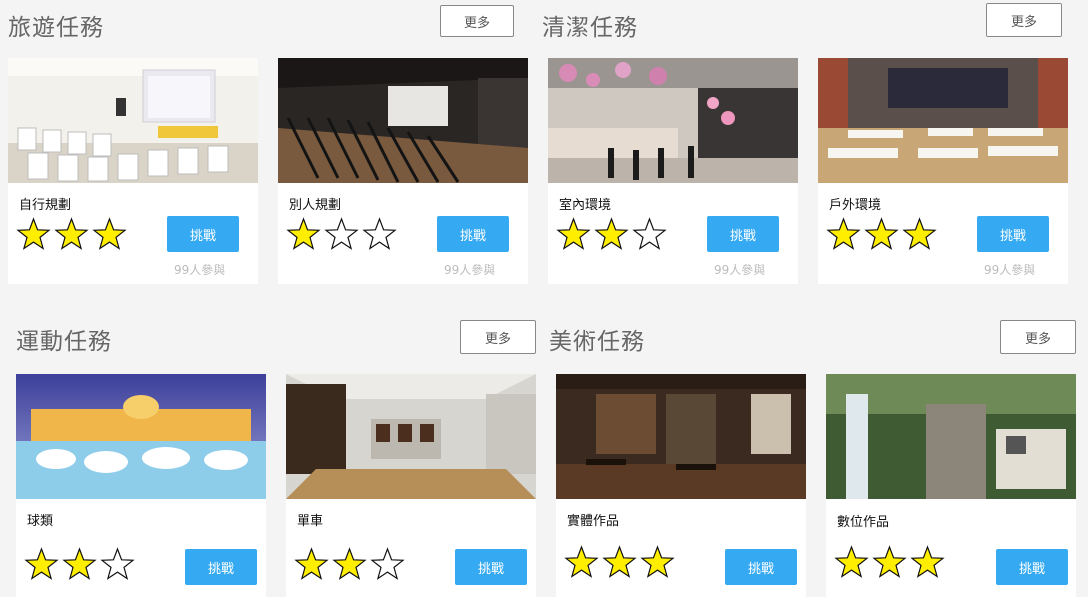 Image resolution: width=1088 pixels, height=597 pixels. I want to click on card-title: 球類, so click(40, 521).